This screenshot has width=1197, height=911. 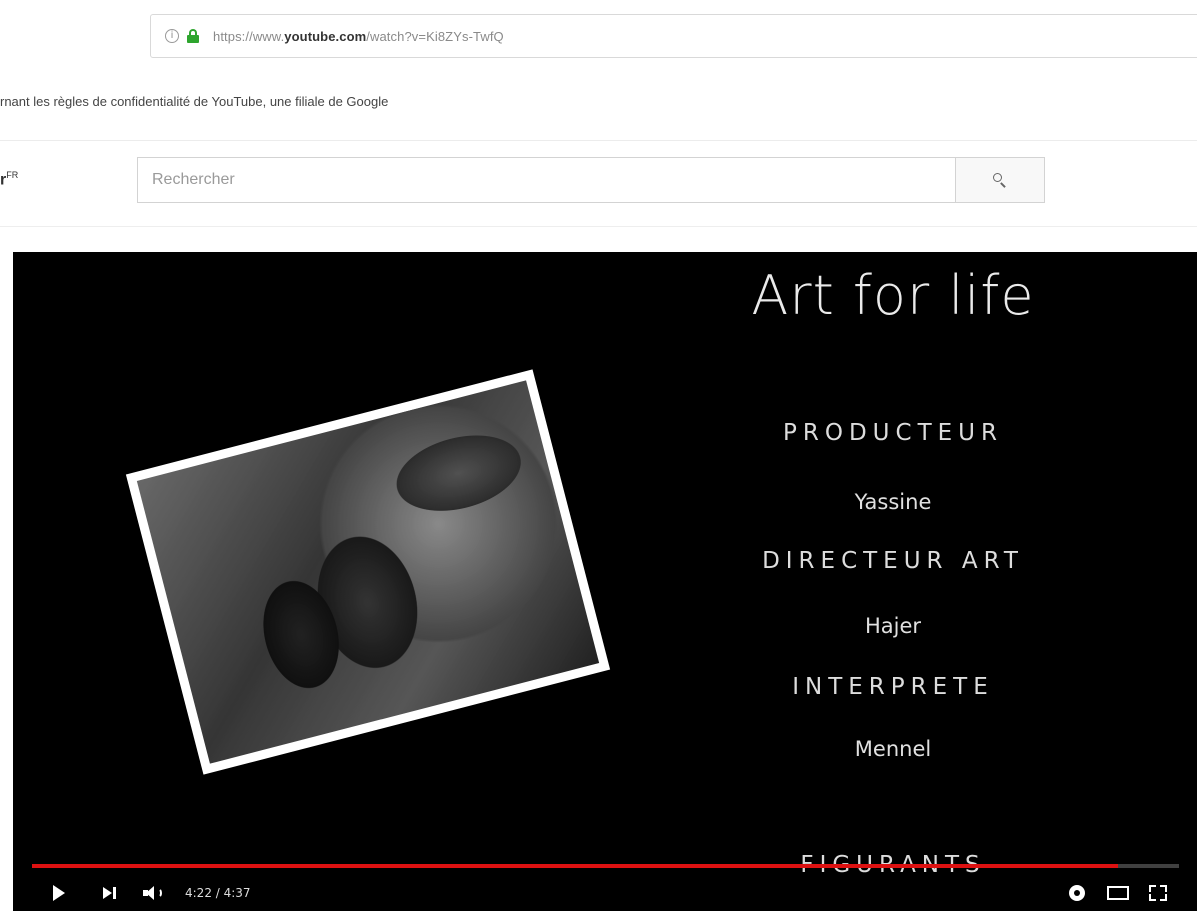 What do you see at coordinates (893, 295) in the screenshot?
I see `video-title-text: Art for life` at bounding box center [893, 295].